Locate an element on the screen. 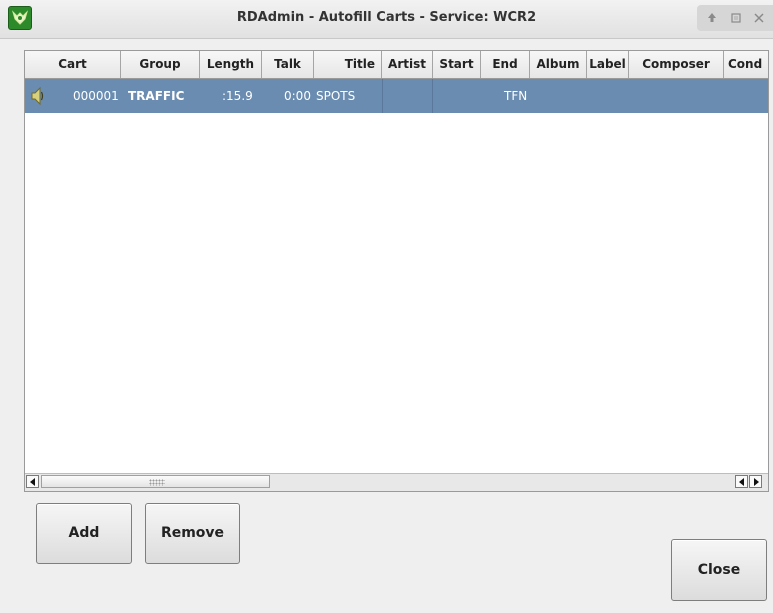  table-row: 000001 TRAFFIC :15.9 0:00 SPOTS TFN is located at coordinates (396, 96).